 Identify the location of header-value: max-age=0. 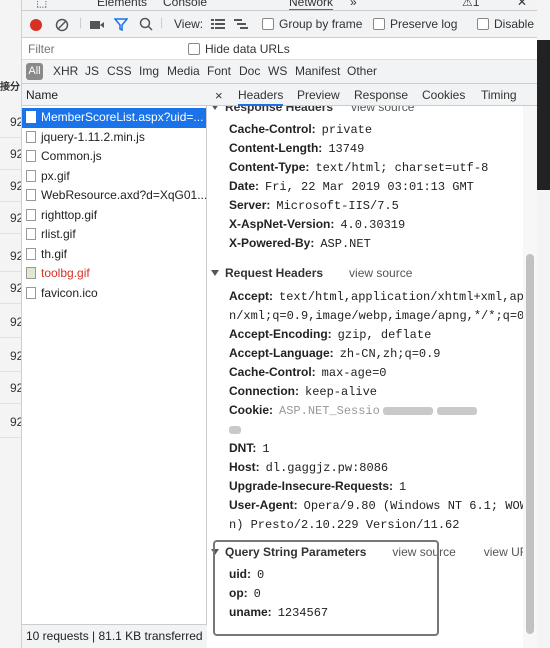
(354, 373).